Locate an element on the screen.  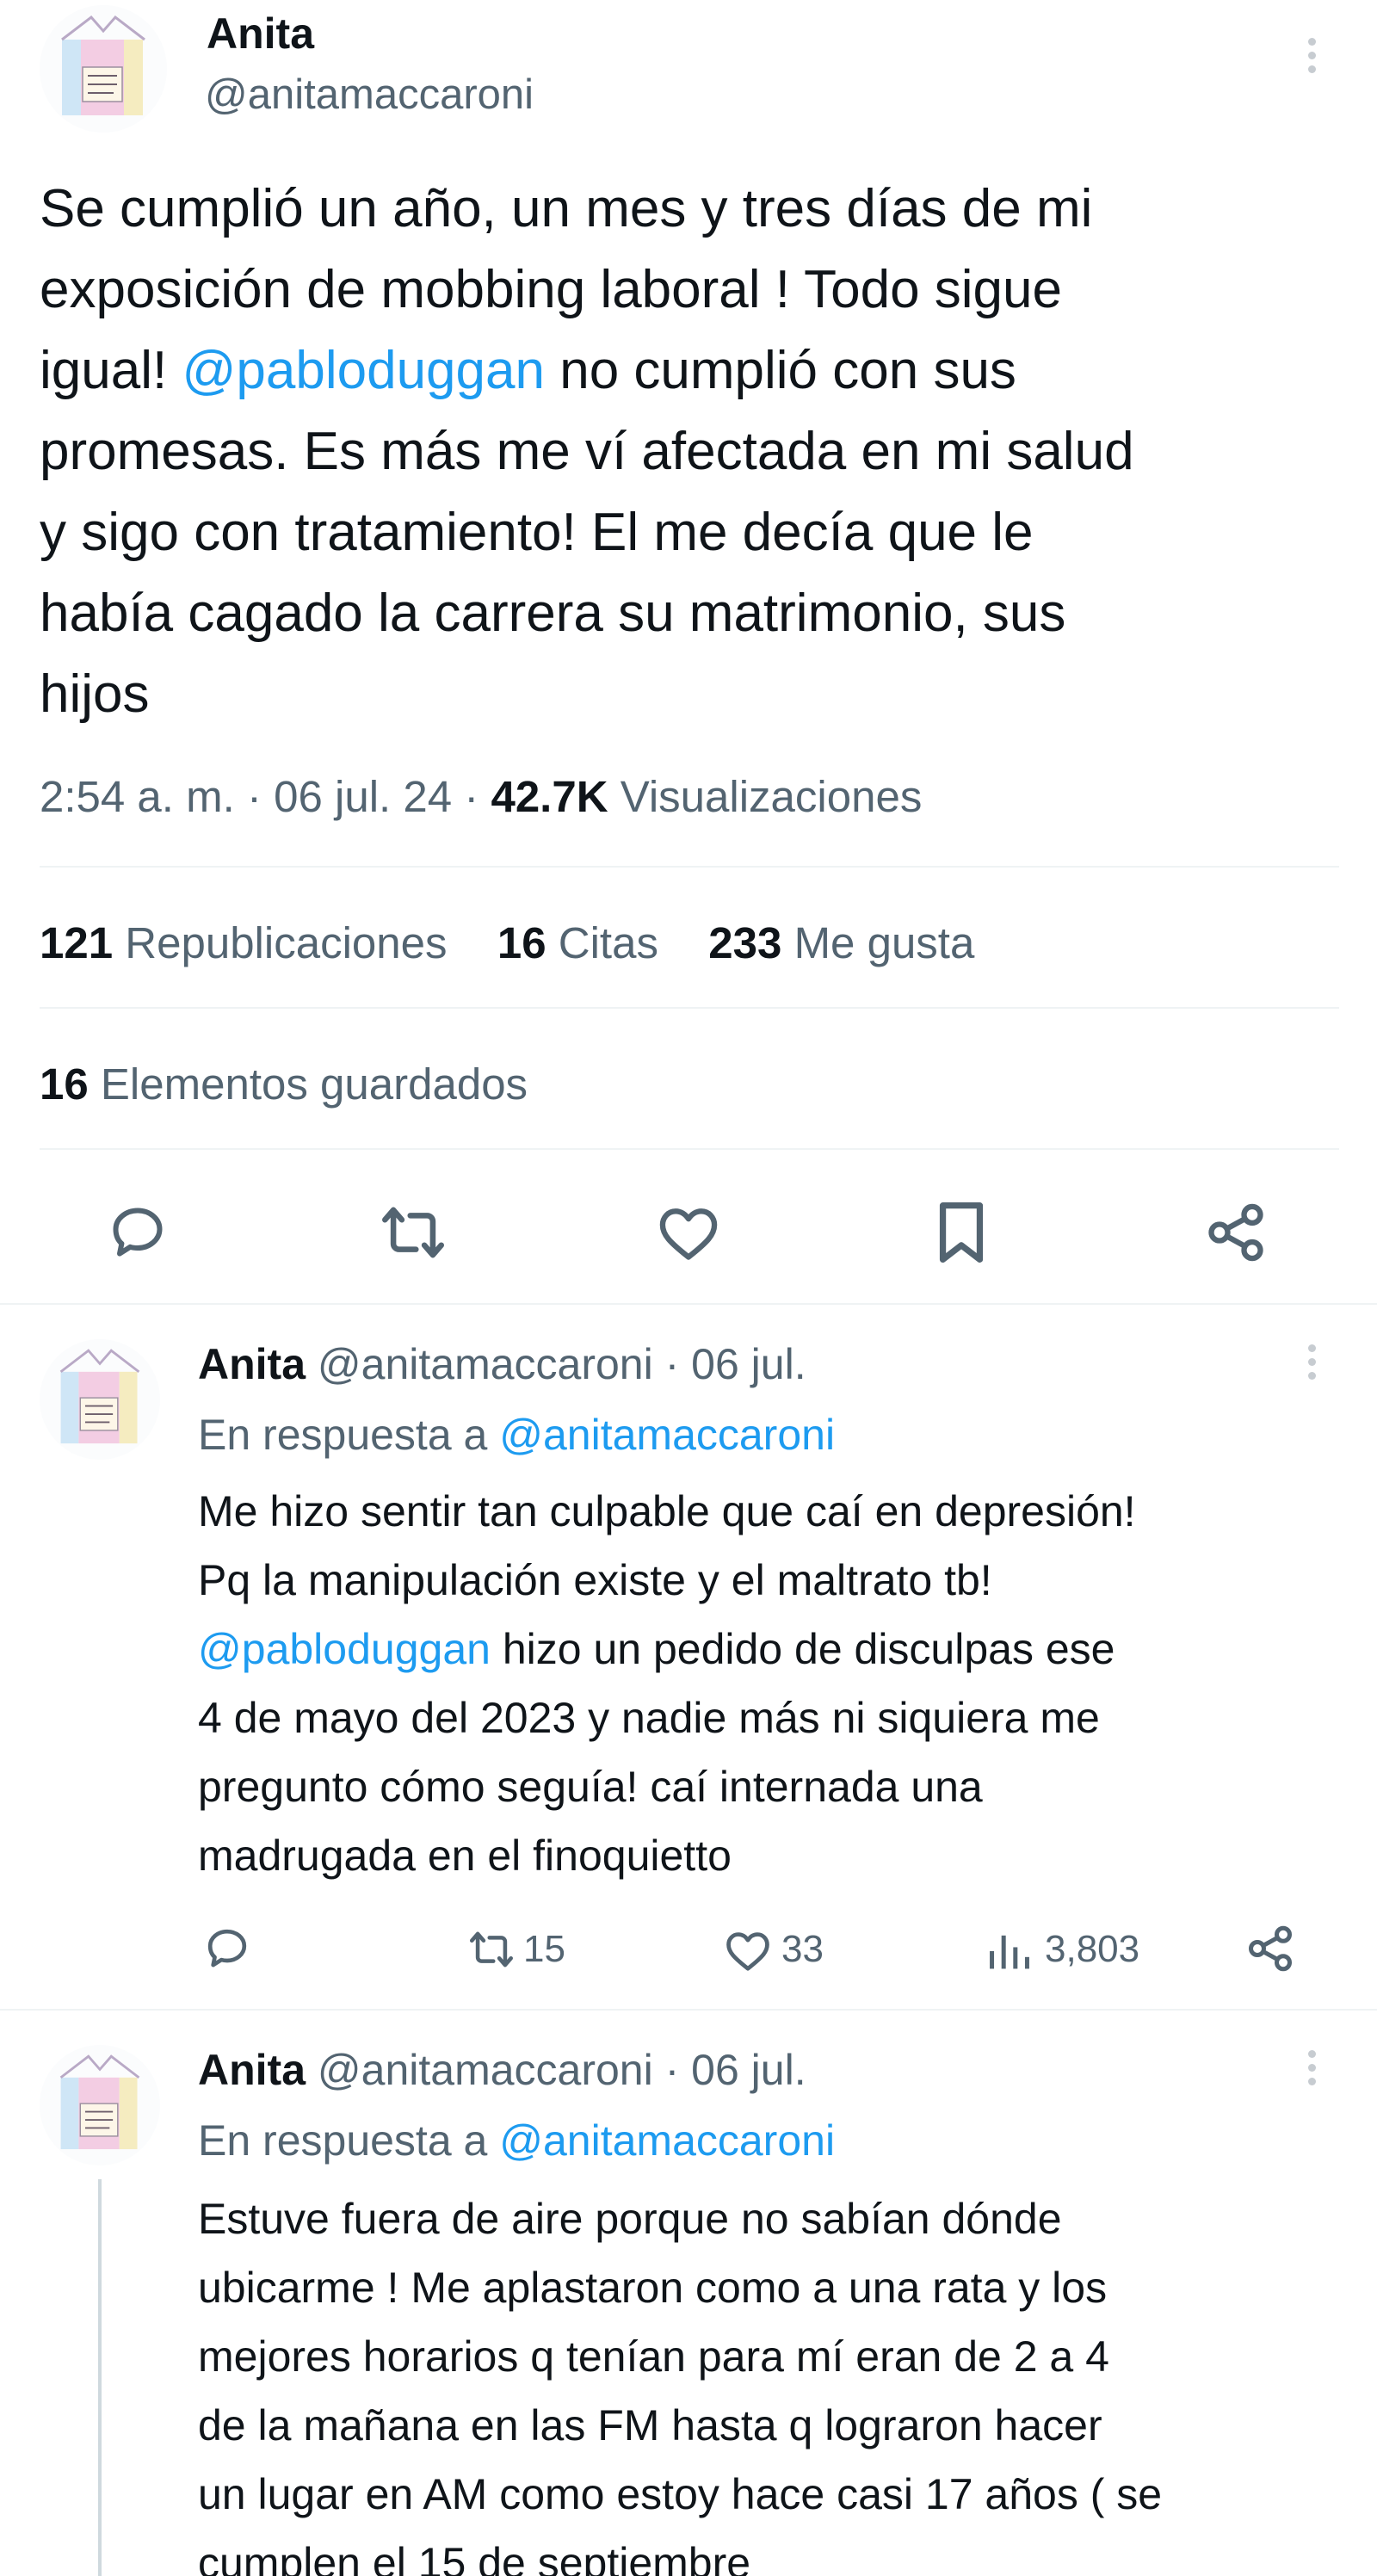
like-count: 33 is located at coordinates (802, 1949).